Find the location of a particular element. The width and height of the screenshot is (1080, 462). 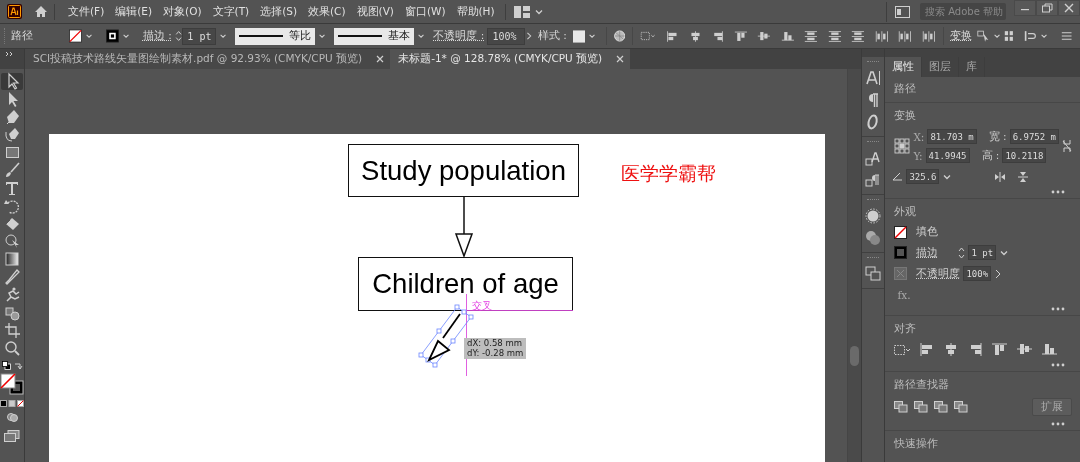

panel-toggle-icon is located at coordinates (902, 11).